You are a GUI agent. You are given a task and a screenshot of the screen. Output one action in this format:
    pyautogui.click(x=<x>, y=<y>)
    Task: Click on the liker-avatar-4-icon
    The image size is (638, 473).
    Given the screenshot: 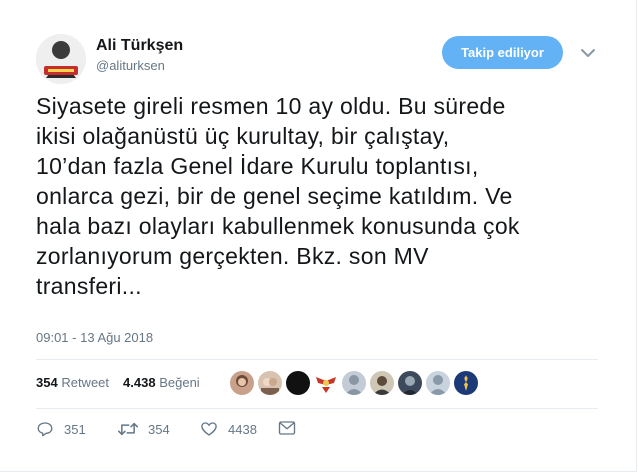 What is the action you would take?
    pyautogui.click(x=326, y=383)
    